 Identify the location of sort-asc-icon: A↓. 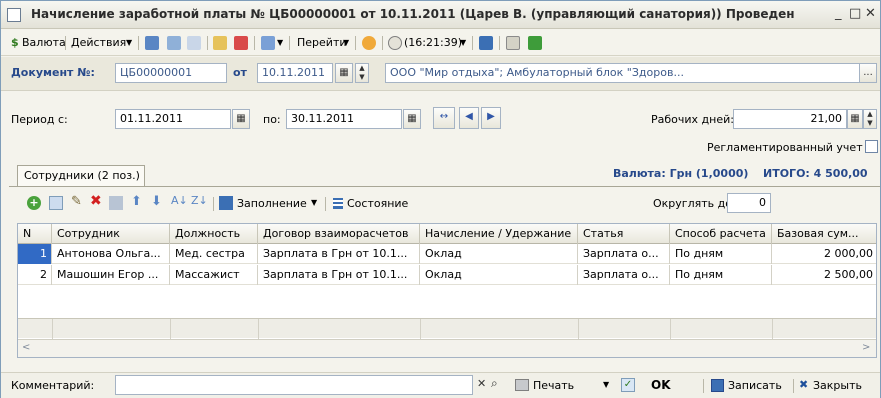
(179, 200).